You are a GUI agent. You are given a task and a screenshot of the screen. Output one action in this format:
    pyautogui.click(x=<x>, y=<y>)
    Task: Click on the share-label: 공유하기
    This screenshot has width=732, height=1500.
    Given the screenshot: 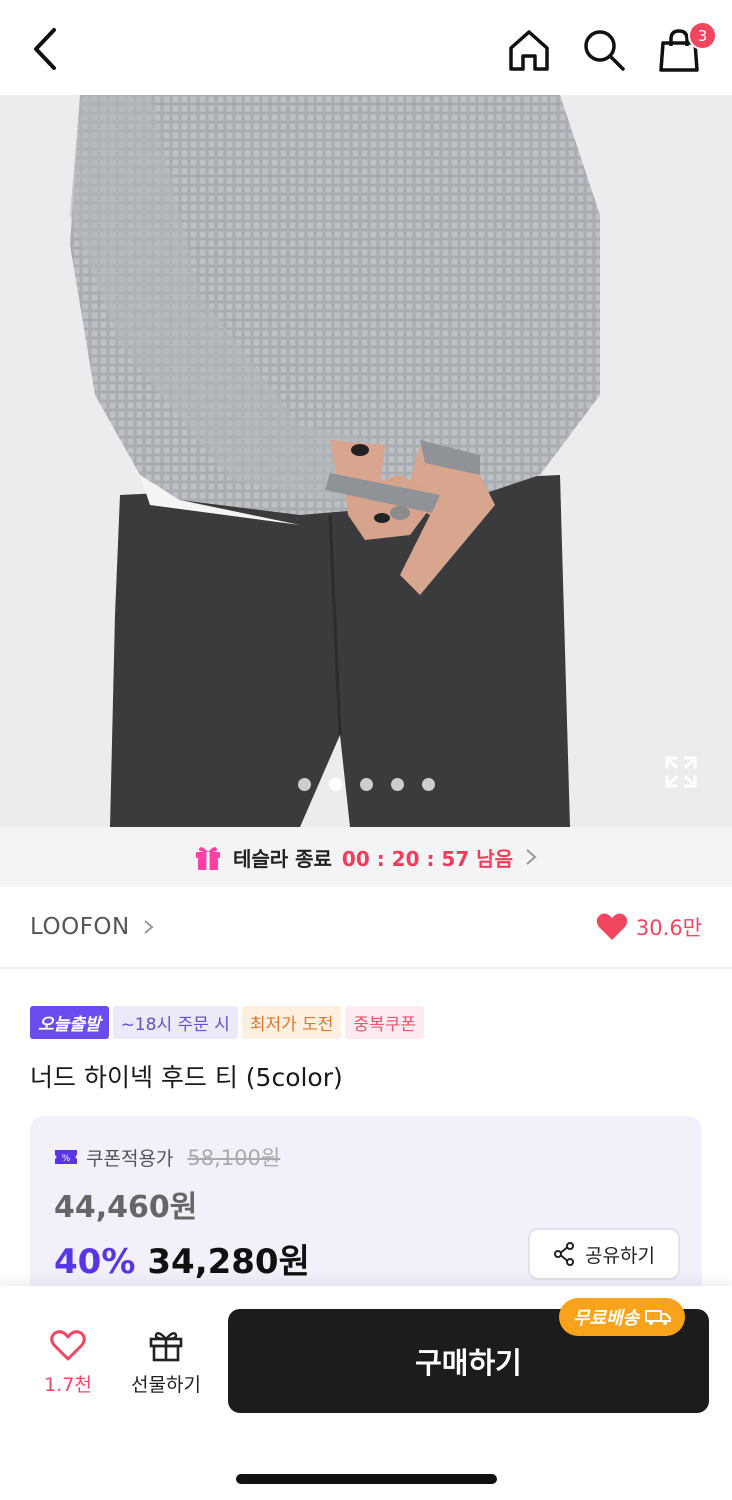 What is the action you would take?
    pyautogui.click(x=620, y=1255)
    